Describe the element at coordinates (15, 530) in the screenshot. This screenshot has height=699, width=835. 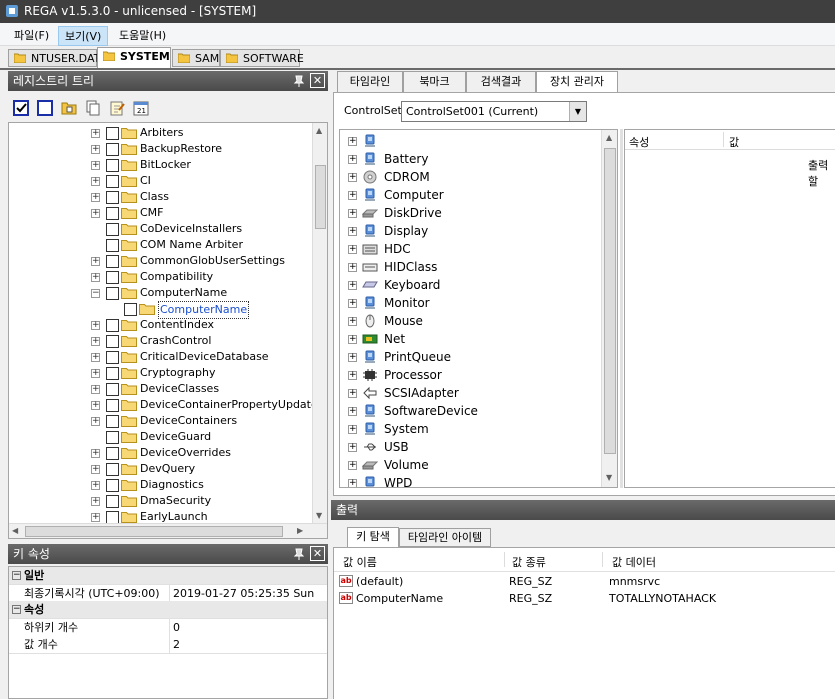
I see `scroll-left-arrow-icon: ◀` at that location.